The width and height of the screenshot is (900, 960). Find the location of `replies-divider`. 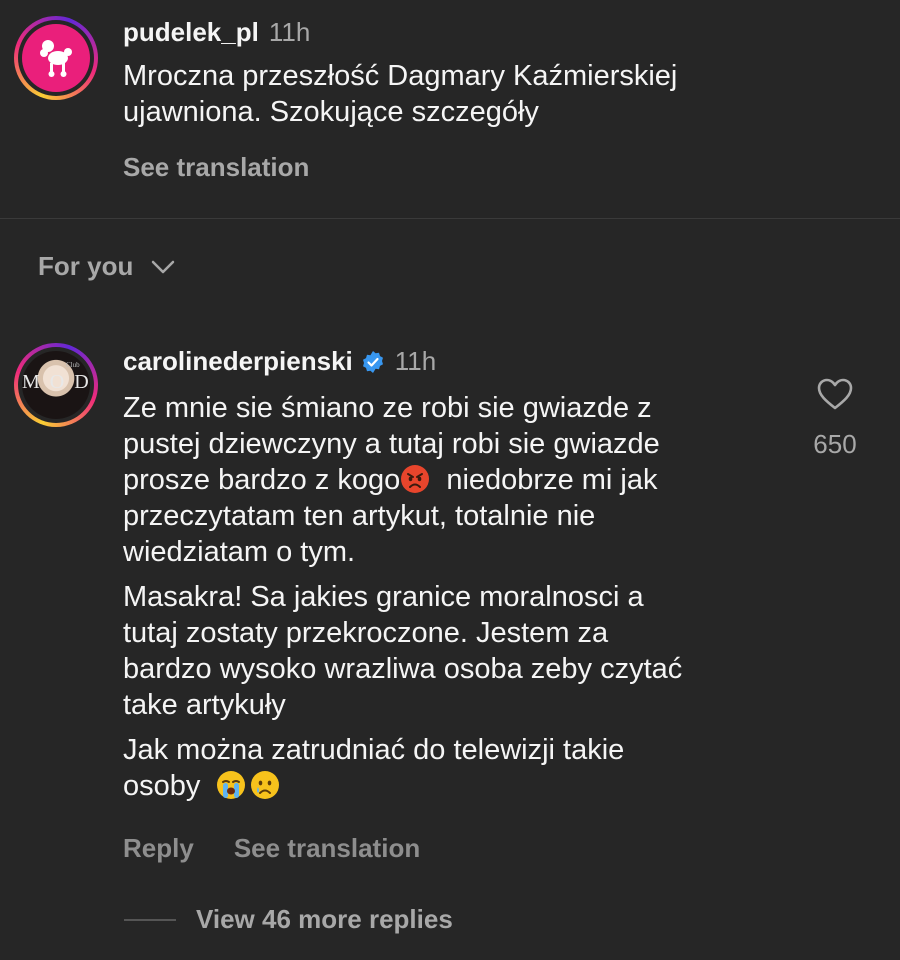

replies-divider is located at coordinates (150, 919).